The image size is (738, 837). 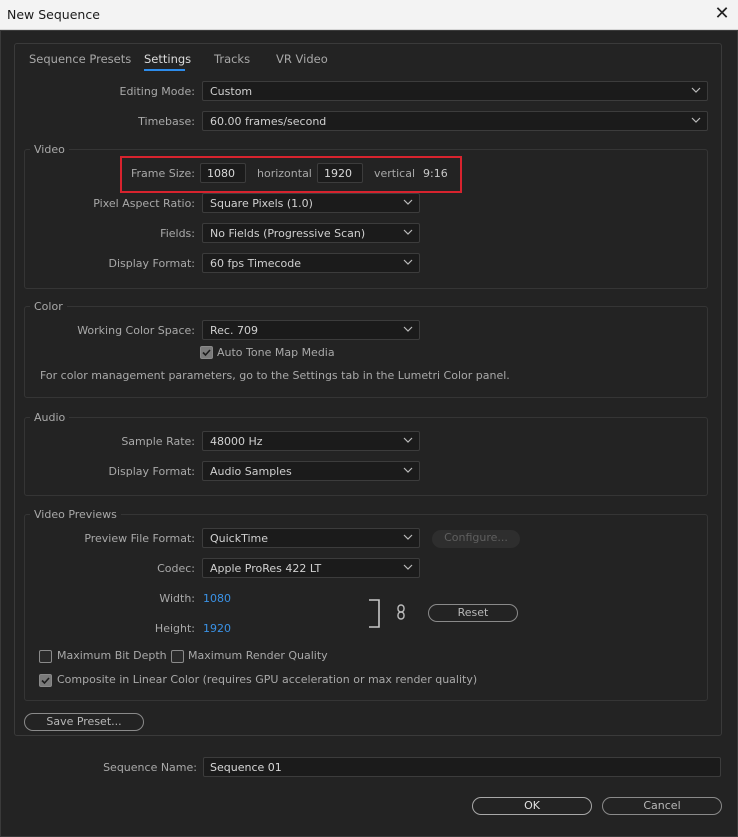 I want to click on preview-file-format-label: Preview File Format:, so click(x=139, y=538).